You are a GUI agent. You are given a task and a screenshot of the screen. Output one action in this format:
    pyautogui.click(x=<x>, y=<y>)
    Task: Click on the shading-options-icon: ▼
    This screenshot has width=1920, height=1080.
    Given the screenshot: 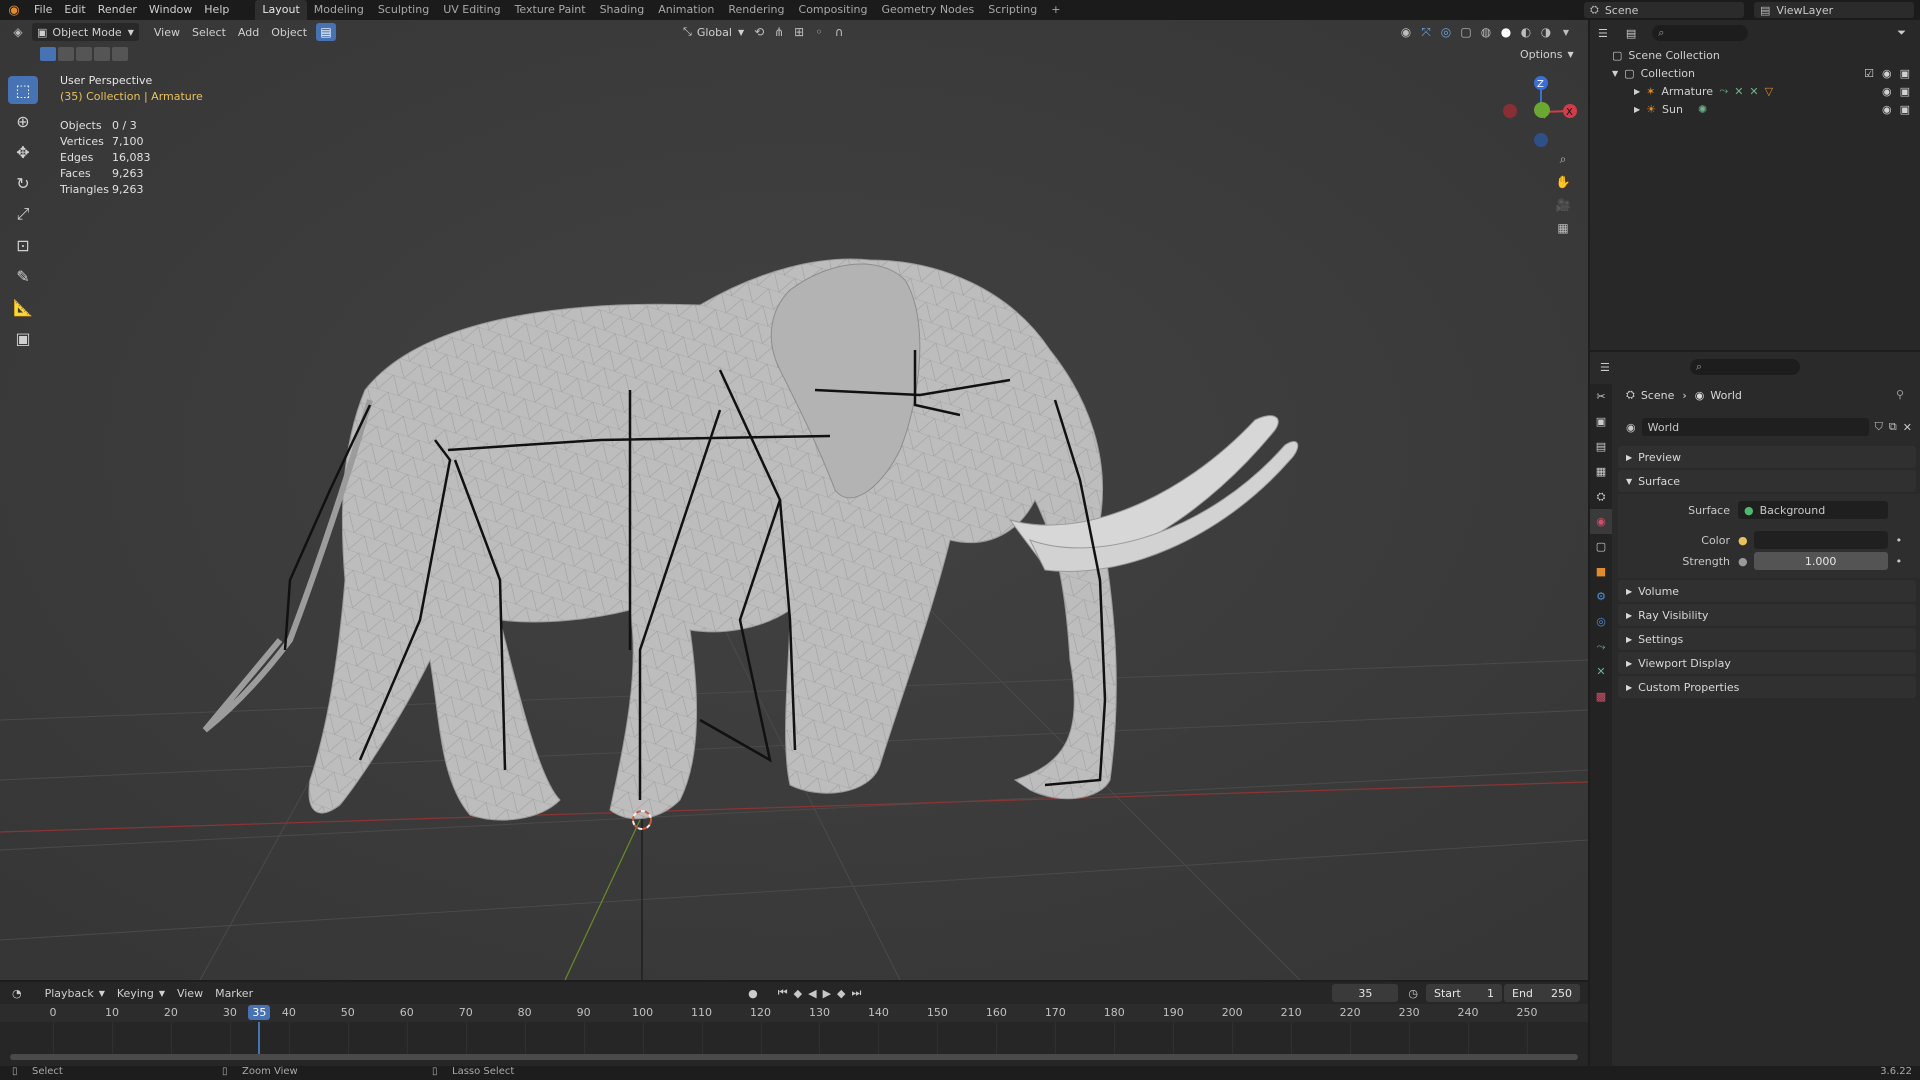 What is the action you would take?
    pyautogui.click(x=1566, y=32)
    